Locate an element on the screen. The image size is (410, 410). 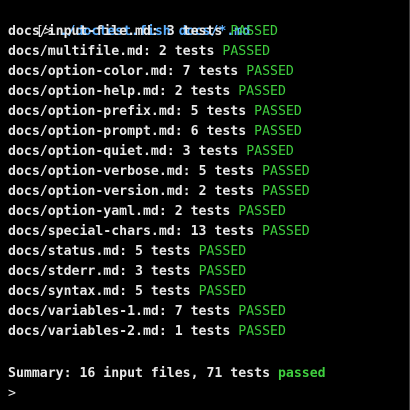
result-file: docs/input-file.md: is located at coordinates (83, 31).